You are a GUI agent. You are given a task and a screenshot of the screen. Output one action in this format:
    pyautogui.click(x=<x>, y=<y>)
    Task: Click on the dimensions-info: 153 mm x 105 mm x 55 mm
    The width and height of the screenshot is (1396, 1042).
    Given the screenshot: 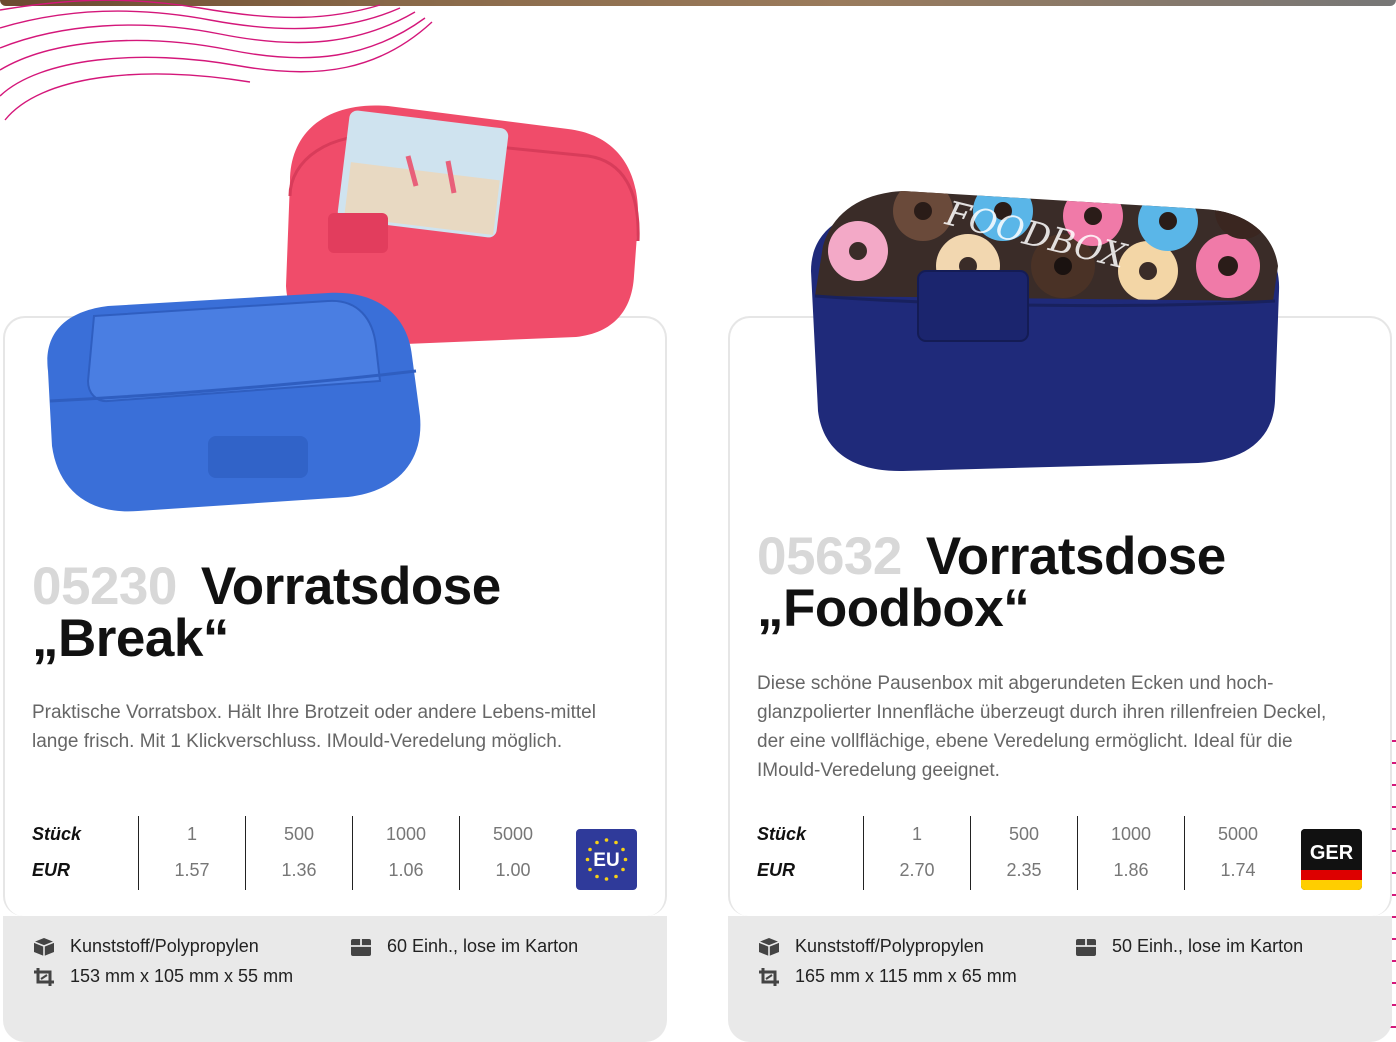 What is the action you would take?
    pyautogui.click(x=162, y=976)
    